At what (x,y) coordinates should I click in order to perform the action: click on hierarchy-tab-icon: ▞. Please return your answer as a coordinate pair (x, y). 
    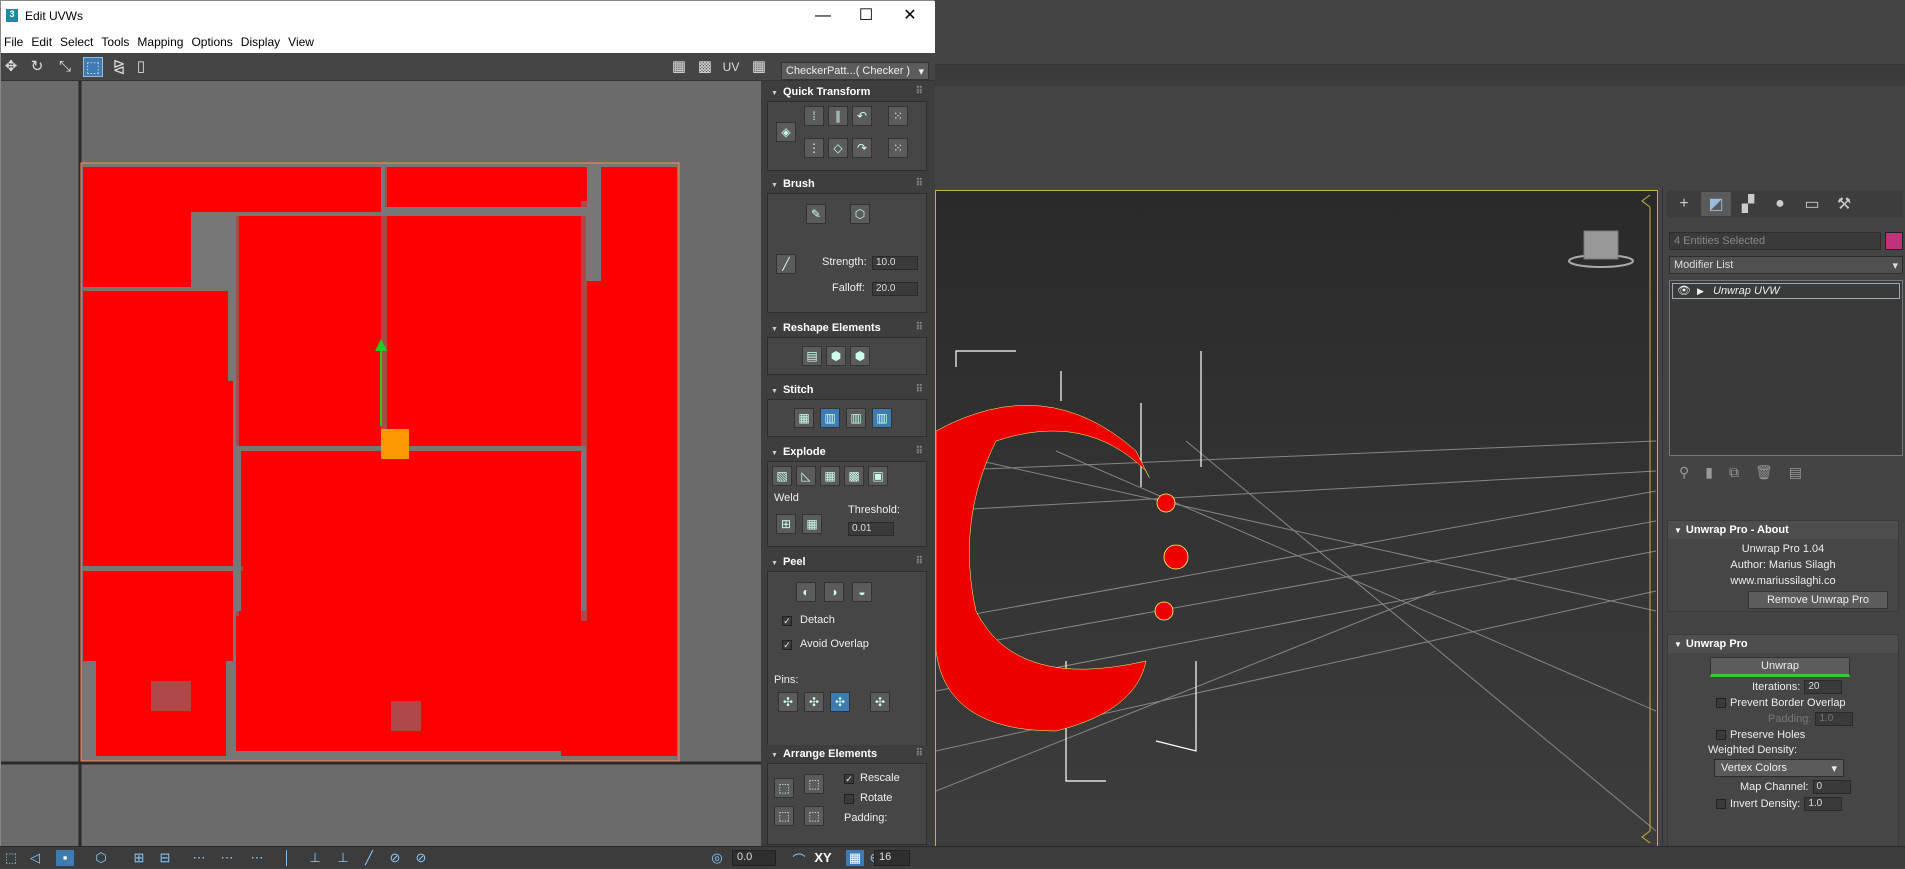
    Looking at the image, I should click on (1748, 204).